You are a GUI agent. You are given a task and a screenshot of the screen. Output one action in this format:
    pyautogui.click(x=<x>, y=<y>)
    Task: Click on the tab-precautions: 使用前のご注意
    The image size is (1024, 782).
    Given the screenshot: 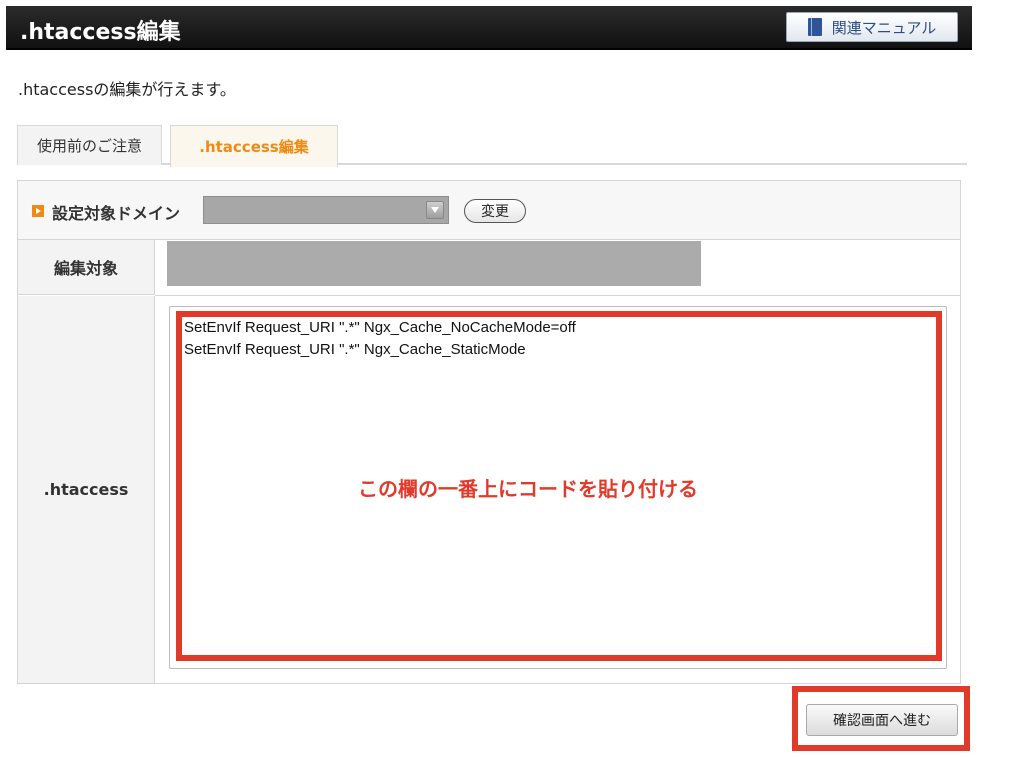 What is the action you would take?
    pyautogui.click(x=89, y=145)
    